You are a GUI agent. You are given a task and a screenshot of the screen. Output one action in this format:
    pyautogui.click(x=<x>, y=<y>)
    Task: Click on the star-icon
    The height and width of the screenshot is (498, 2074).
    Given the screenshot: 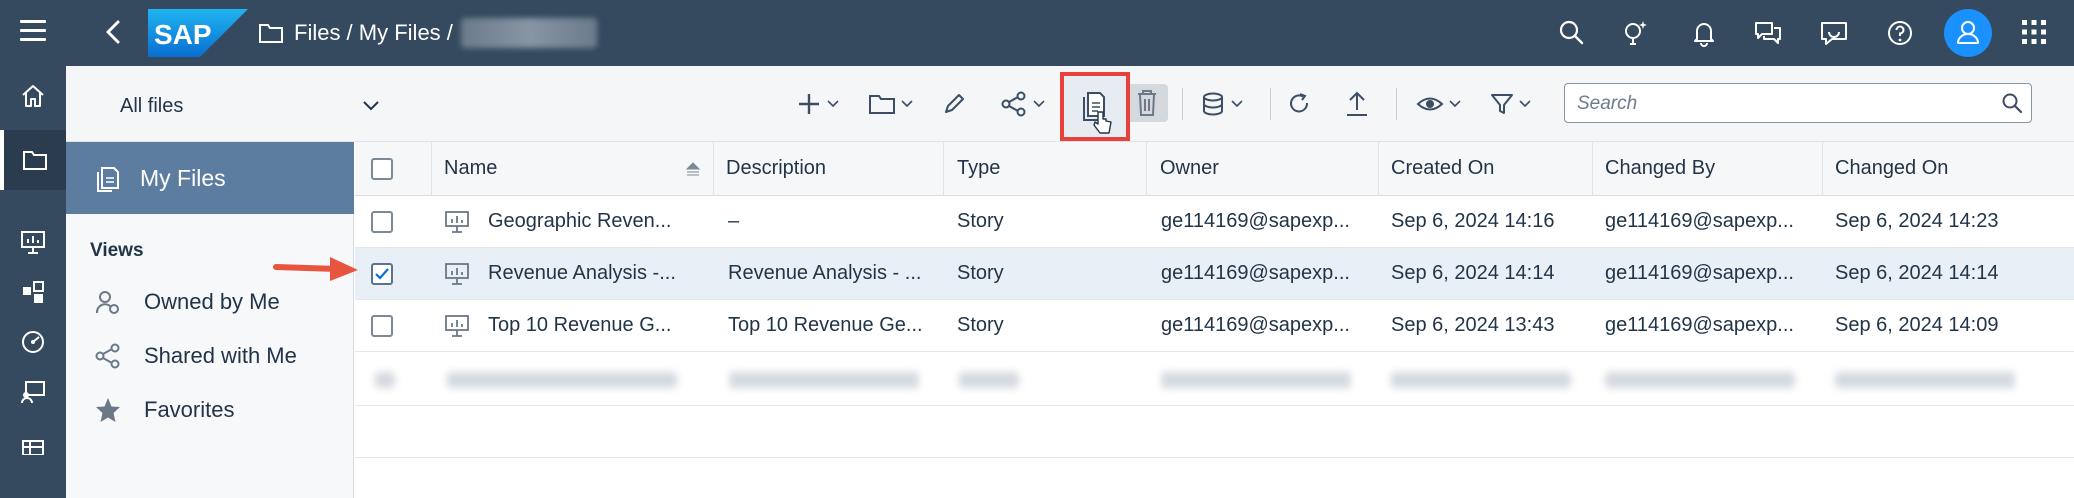 What is the action you would take?
    pyautogui.click(x=108, y=410)
    